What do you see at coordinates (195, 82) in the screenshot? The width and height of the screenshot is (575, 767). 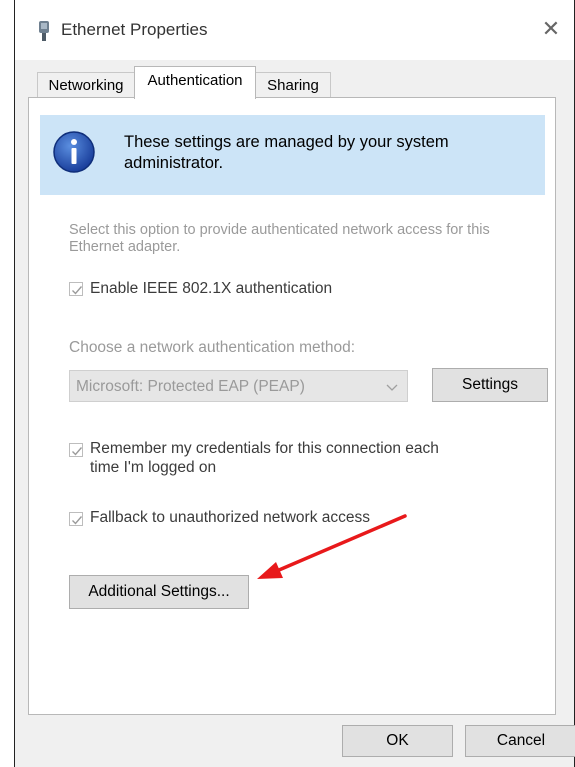 I see `tab-authentication: Authentication` at bounding box center [195, 82].